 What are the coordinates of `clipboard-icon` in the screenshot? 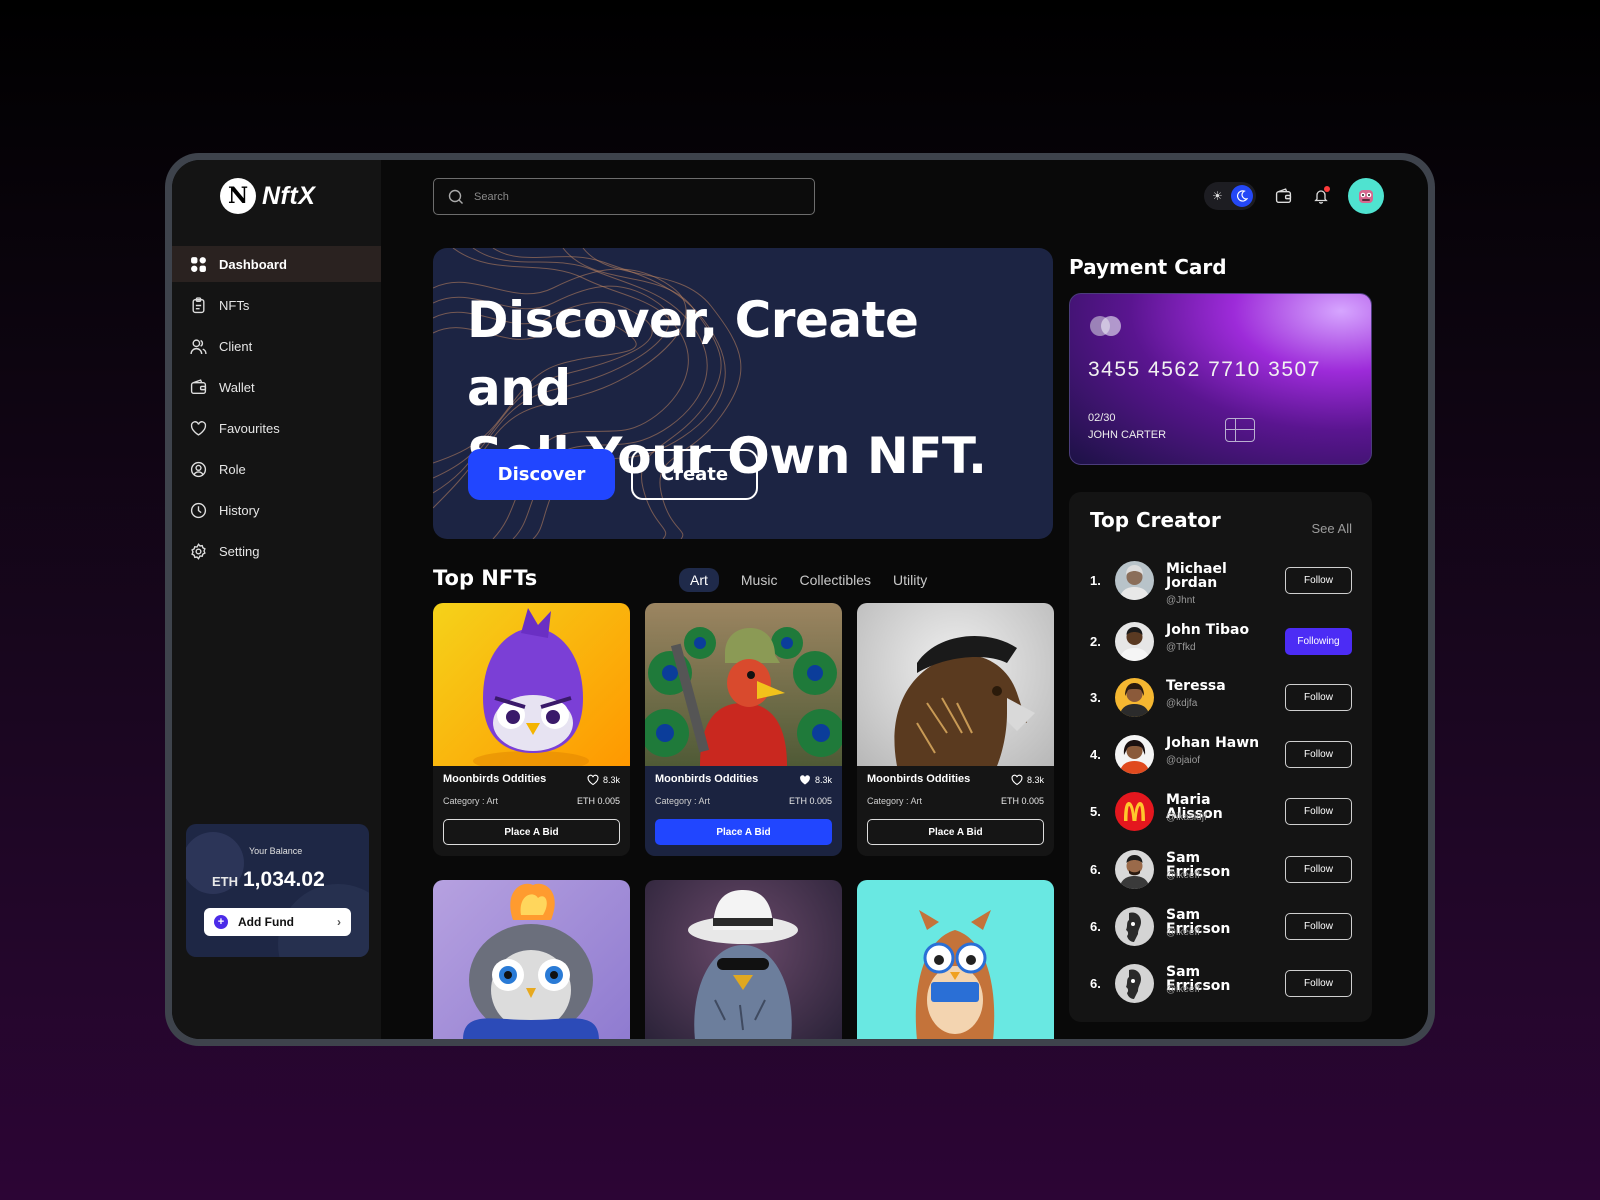 It's located at (198, 304).